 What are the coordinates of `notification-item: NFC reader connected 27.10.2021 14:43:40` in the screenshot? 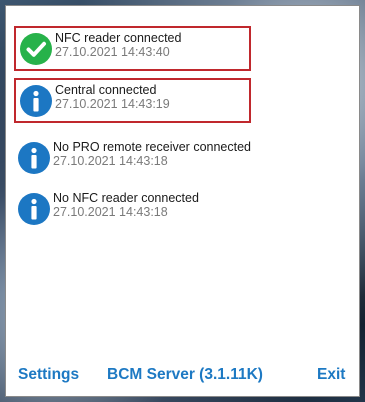 It's located at (132, 48).